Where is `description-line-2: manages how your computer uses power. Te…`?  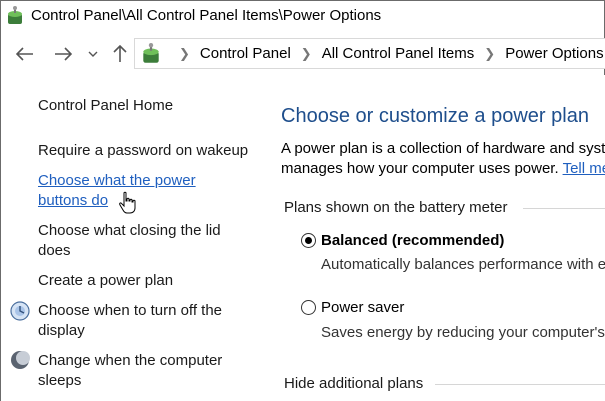
description-line-2: manages how your computer uses power. Te… is located at coordinates (443, 168).